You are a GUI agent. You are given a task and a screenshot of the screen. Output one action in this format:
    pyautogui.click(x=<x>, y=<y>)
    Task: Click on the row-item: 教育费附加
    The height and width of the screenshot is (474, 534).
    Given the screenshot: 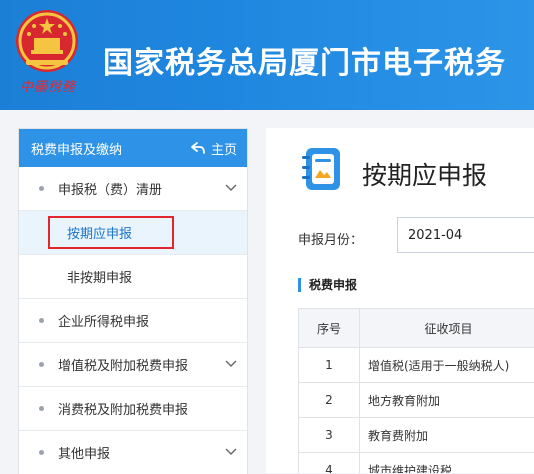 What is the action you would take?
    pyautogui.click(x=447, y=435)
    